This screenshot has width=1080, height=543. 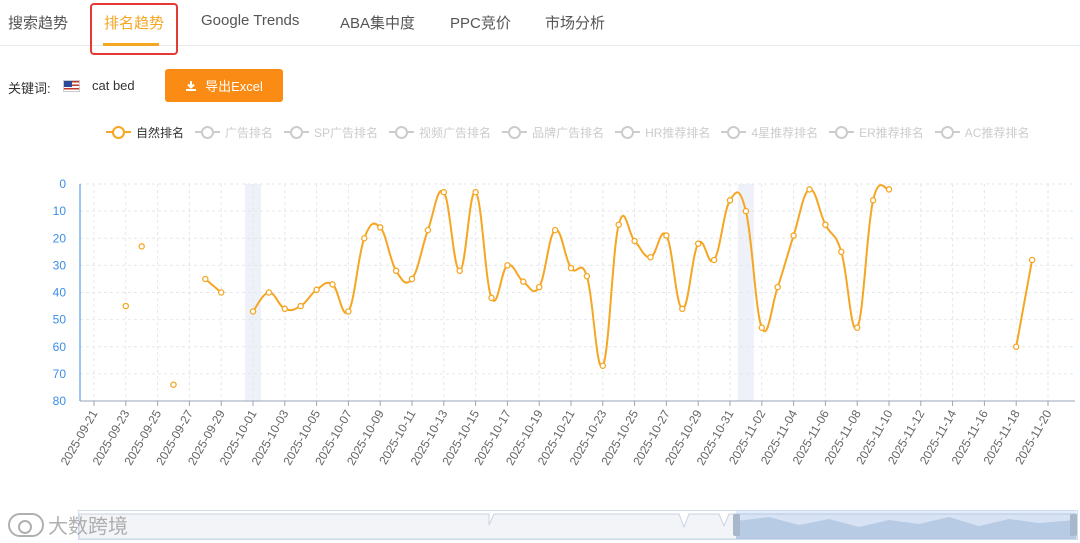 What do you see at coordinates (26, 524) in the screenshot?
I see `watermark-logo-icon` at bounding box center [26, 524].